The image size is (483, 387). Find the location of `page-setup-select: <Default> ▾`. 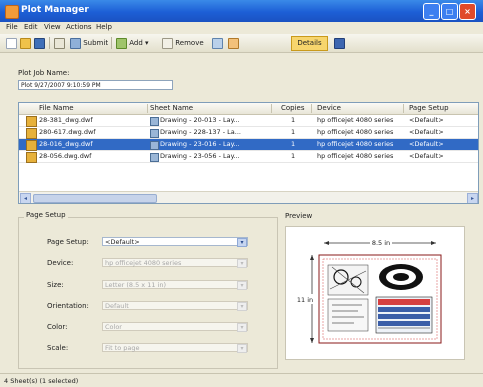

page-setup-select: <Default> ▾ is located at coordinates (175, 242).